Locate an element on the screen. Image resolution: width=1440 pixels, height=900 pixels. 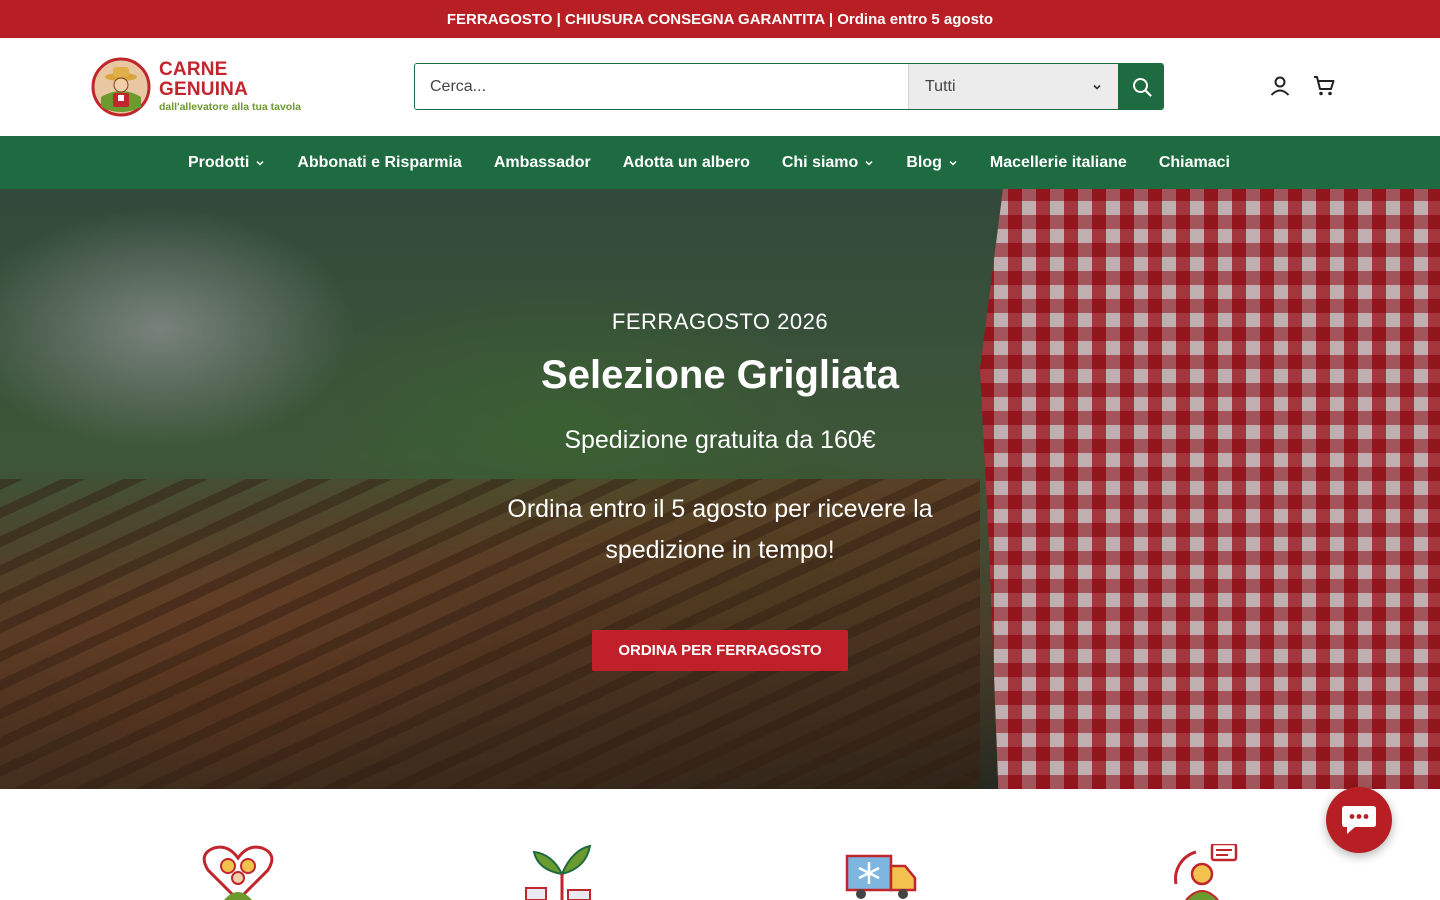
category-select: Tutti is located at coordinates (1013, 86).